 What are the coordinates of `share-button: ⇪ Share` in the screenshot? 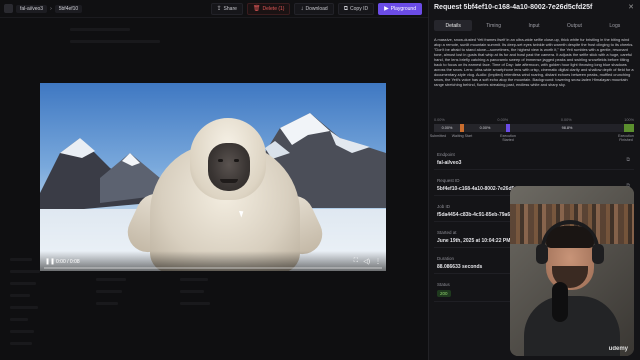 It's located at (226, 9).